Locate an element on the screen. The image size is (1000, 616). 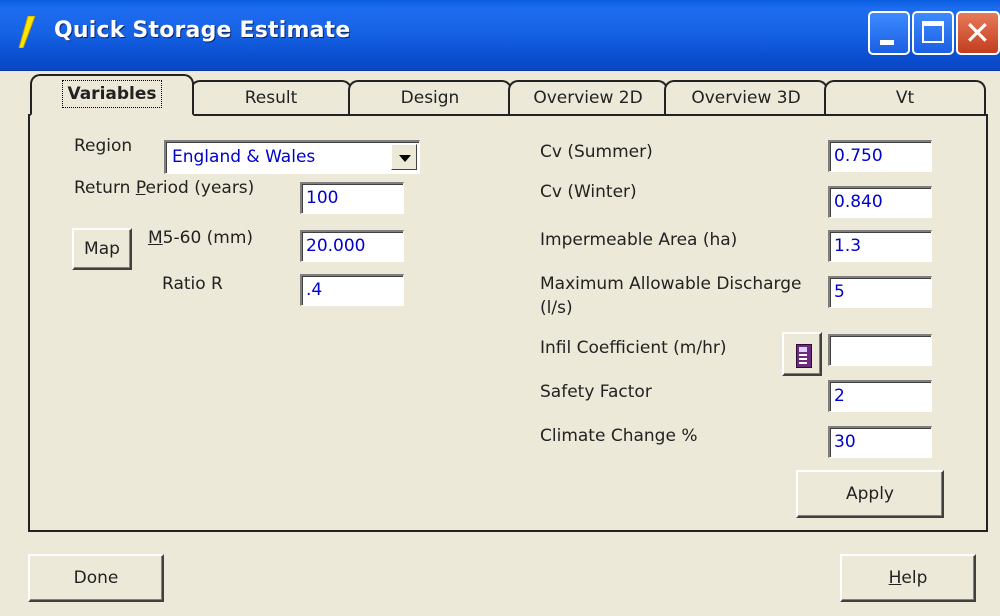
tab-overview-2d: Overview 2D is located at coordinates (588, 98).